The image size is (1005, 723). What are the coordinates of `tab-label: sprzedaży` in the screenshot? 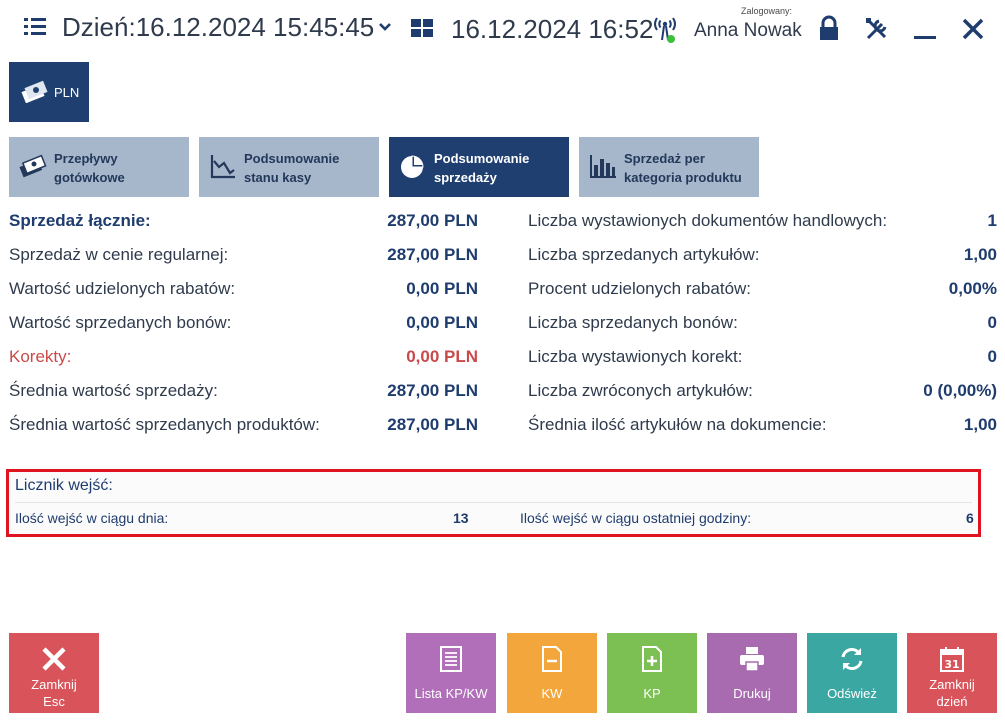 It's located at (465, 177).